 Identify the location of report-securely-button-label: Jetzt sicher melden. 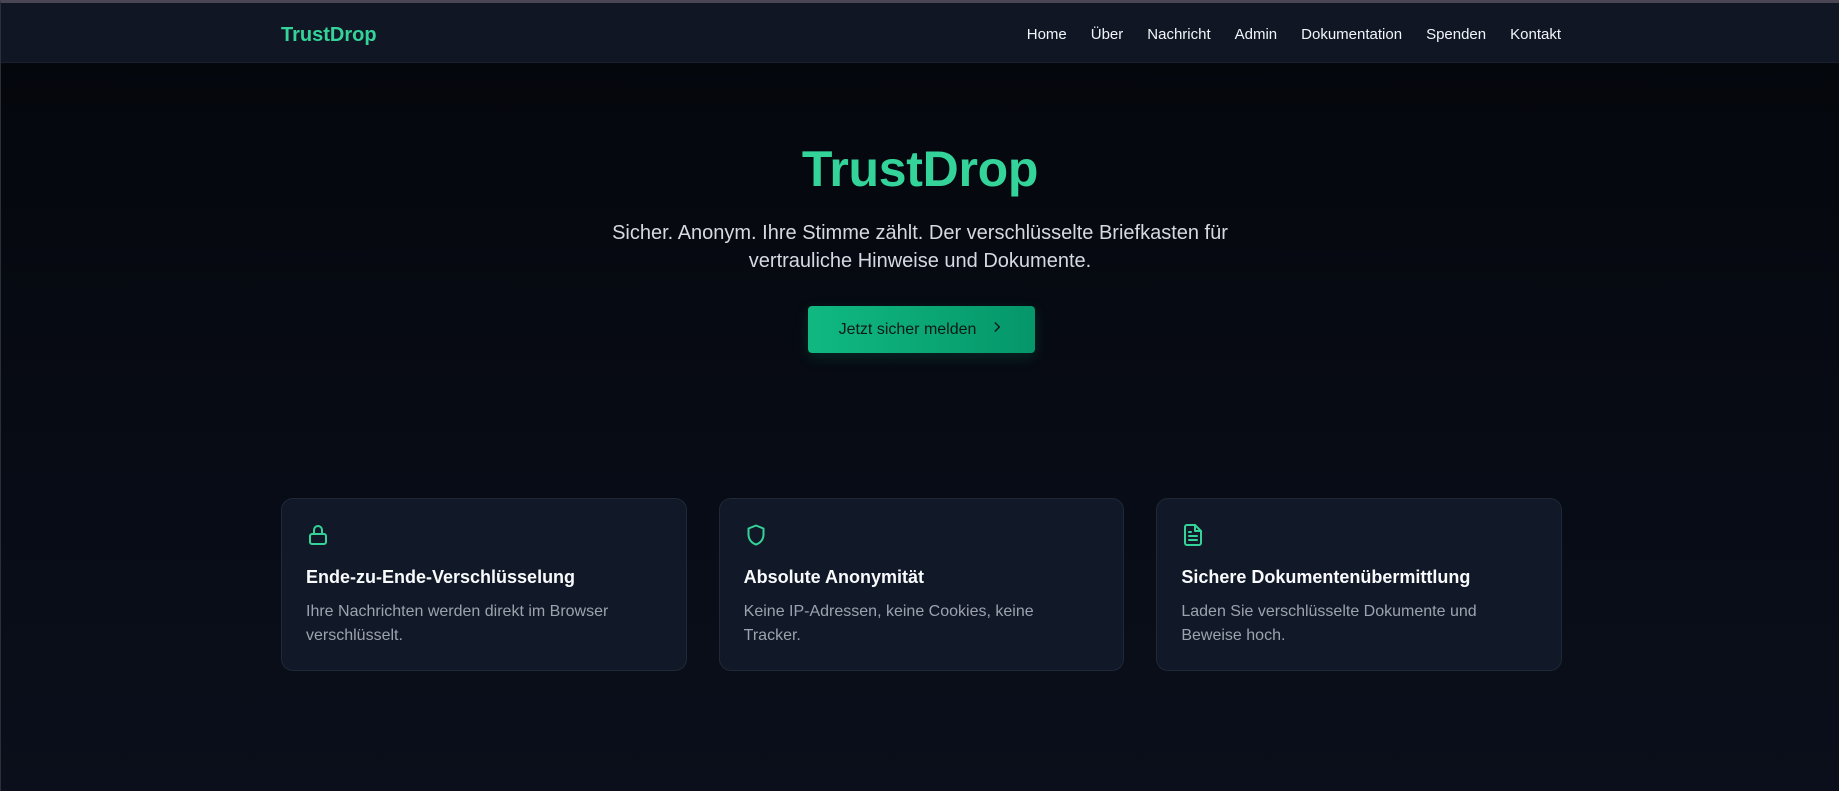
(907, 329).